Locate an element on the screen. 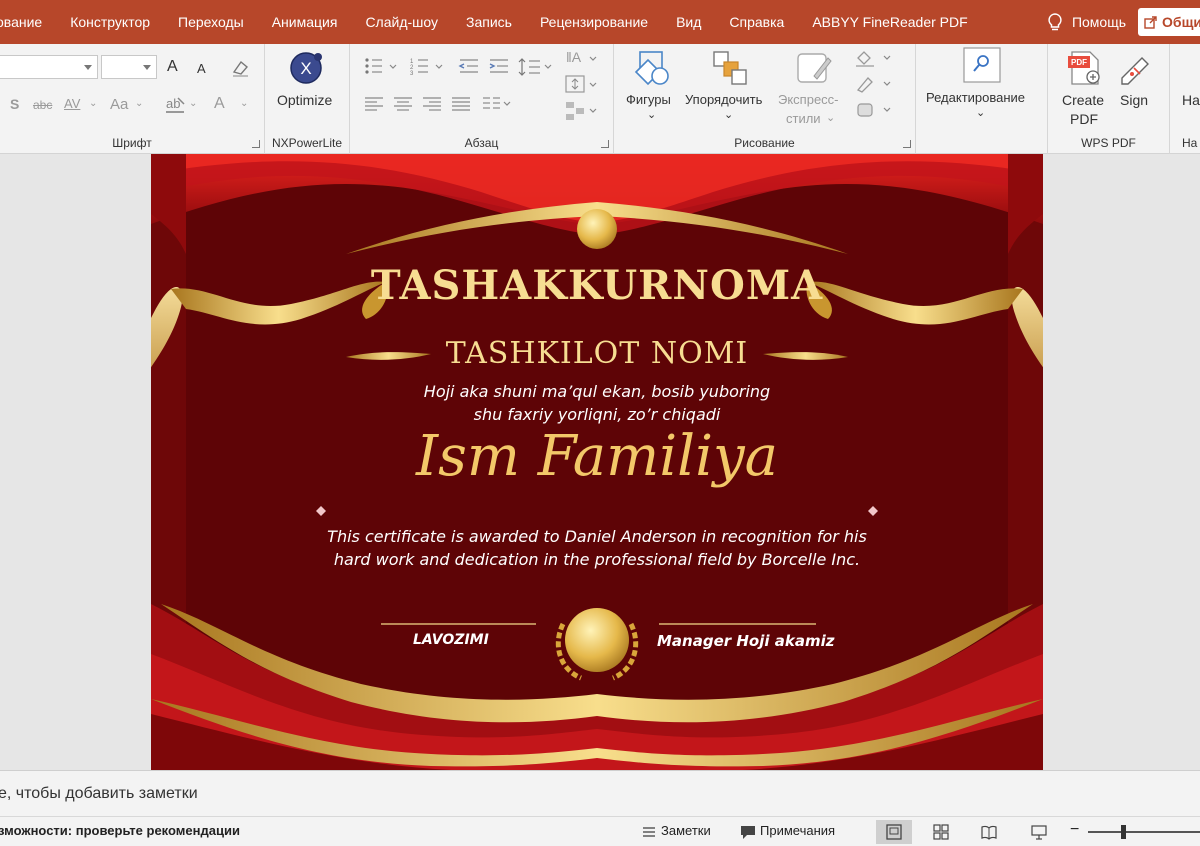  share-button: Общи is located at coordinates (1169, 22).